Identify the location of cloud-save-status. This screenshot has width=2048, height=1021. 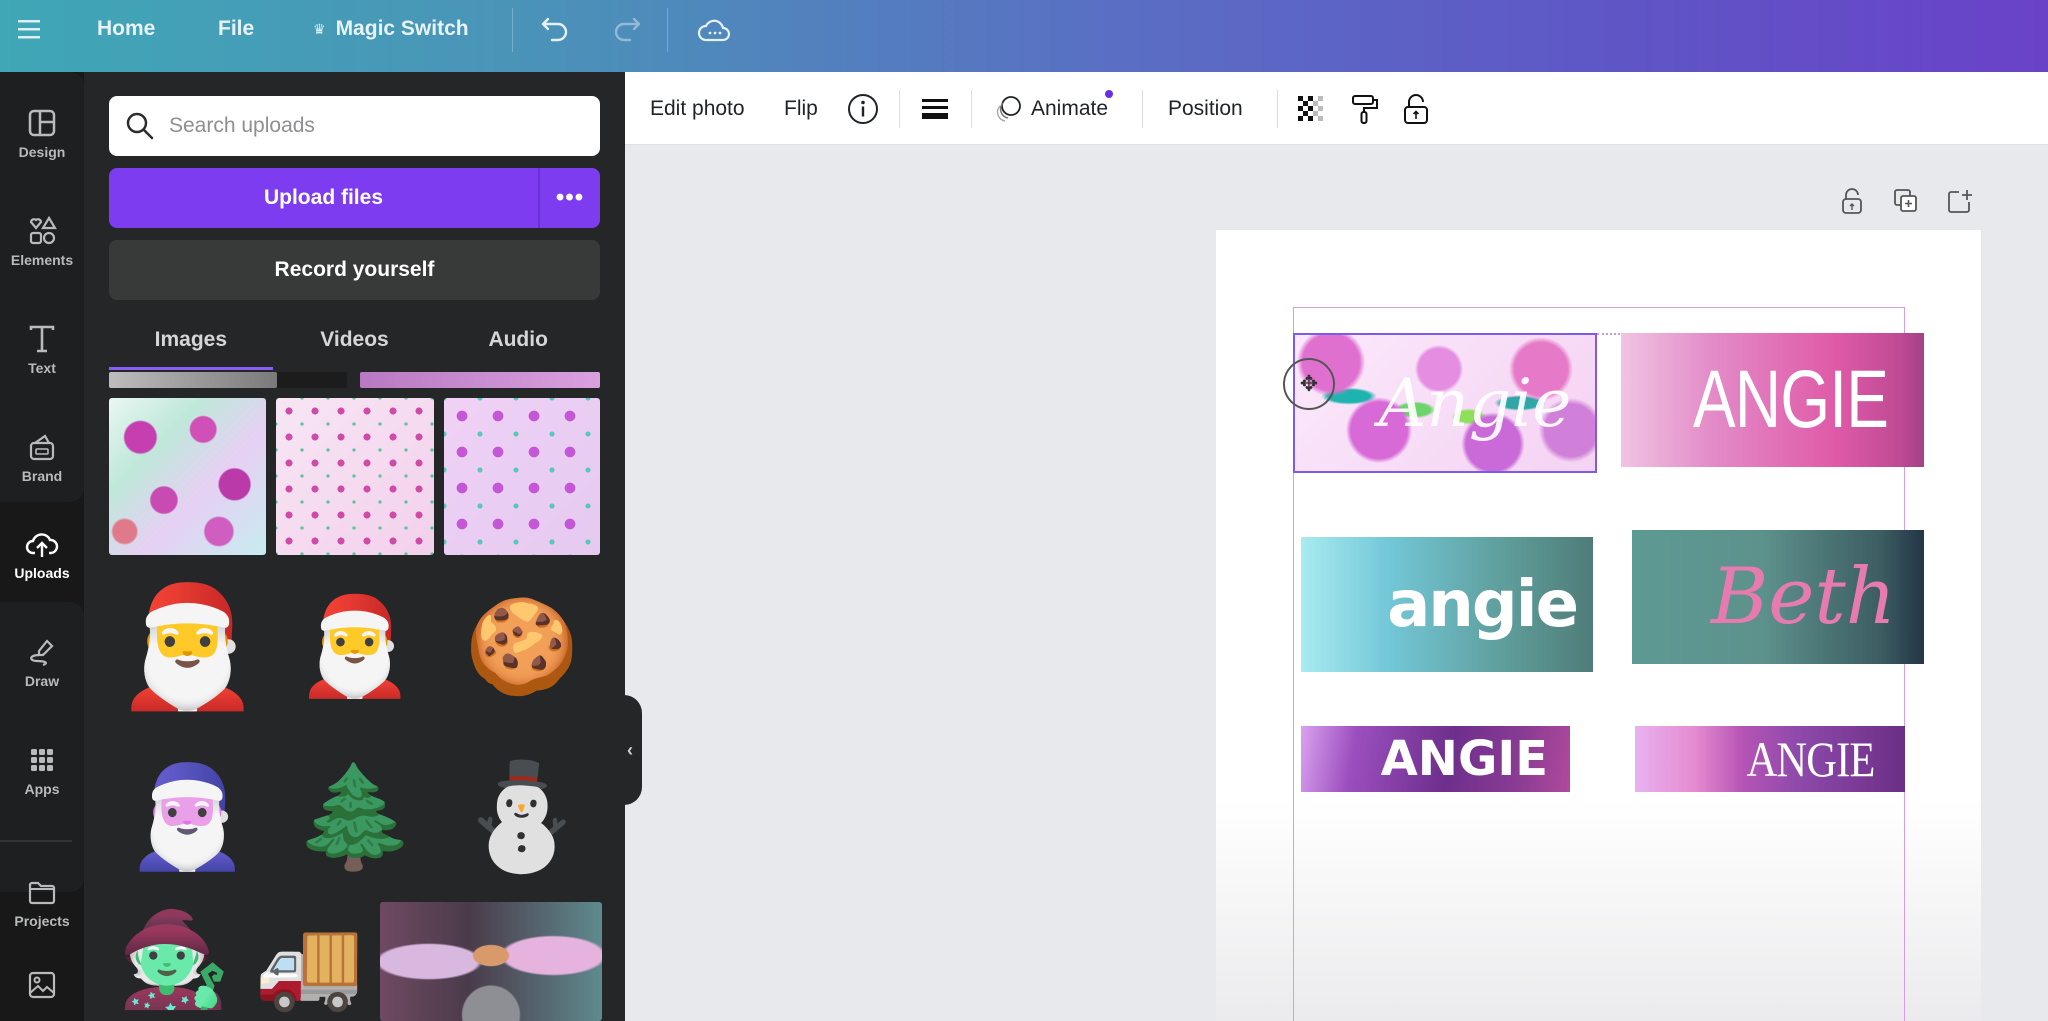
(714, 29).